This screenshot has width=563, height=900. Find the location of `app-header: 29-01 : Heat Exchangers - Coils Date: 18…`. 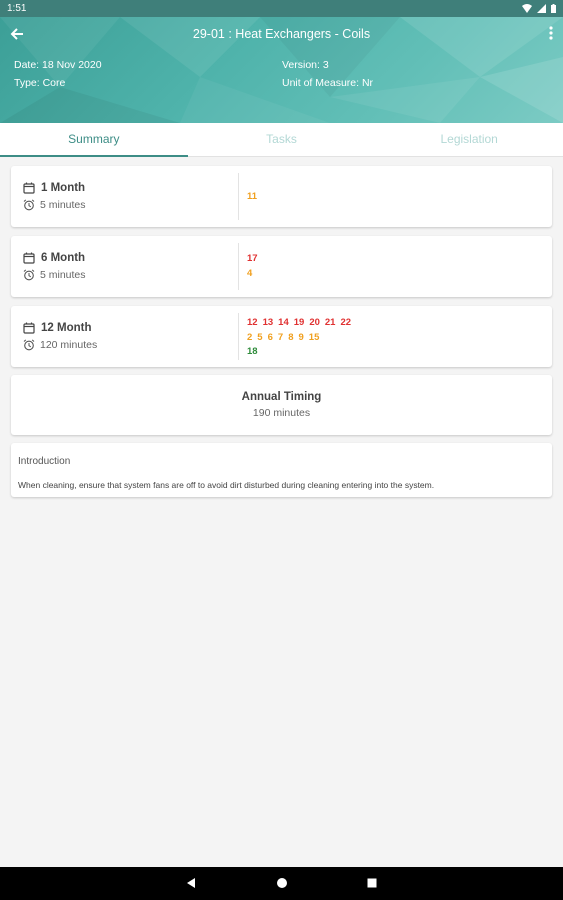

app-header: 29-01 : Heat Exchangers - Coils Date: 18… is located at coordinates (281, 70).